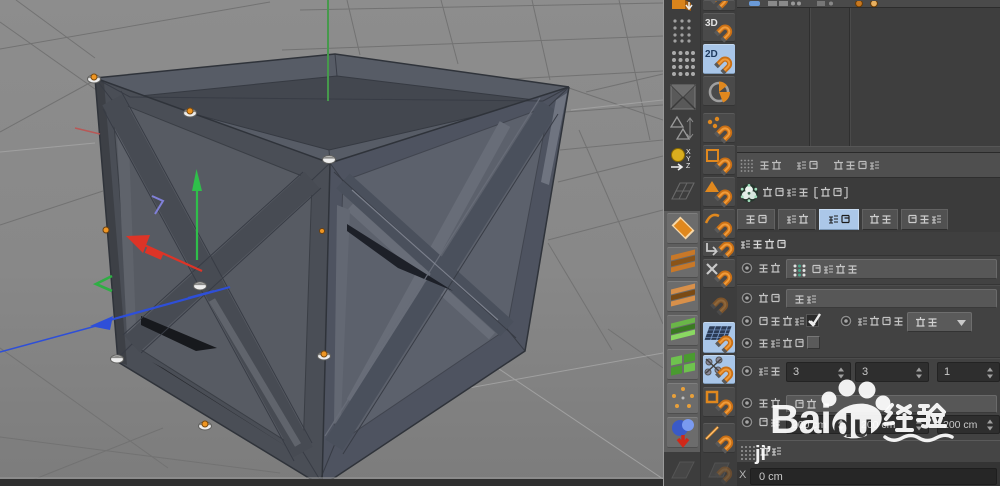  What do you see at coordinates (800, 419) in the screenshot?
I see `svg-text: Bai` at bounding box center [800, 419].